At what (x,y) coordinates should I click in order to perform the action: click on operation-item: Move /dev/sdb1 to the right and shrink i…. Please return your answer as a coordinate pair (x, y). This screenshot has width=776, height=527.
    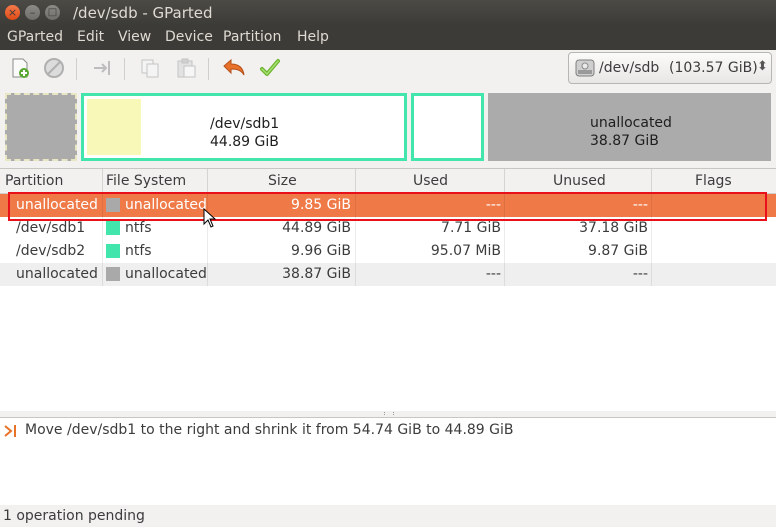
    Looking at the image, I should click on (388, 431).